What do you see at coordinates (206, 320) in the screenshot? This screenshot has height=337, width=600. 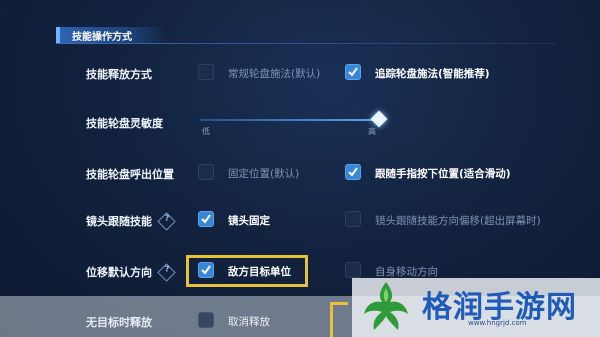 I see `cancel-release-checkbox` at bounding box center [206, 320].